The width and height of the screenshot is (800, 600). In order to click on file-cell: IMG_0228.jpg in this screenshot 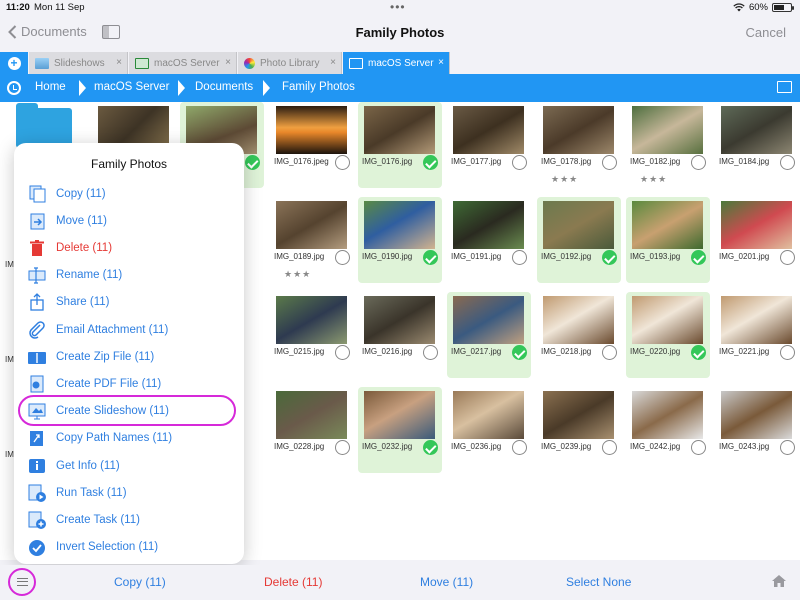, I will do `click(312, 430)`.